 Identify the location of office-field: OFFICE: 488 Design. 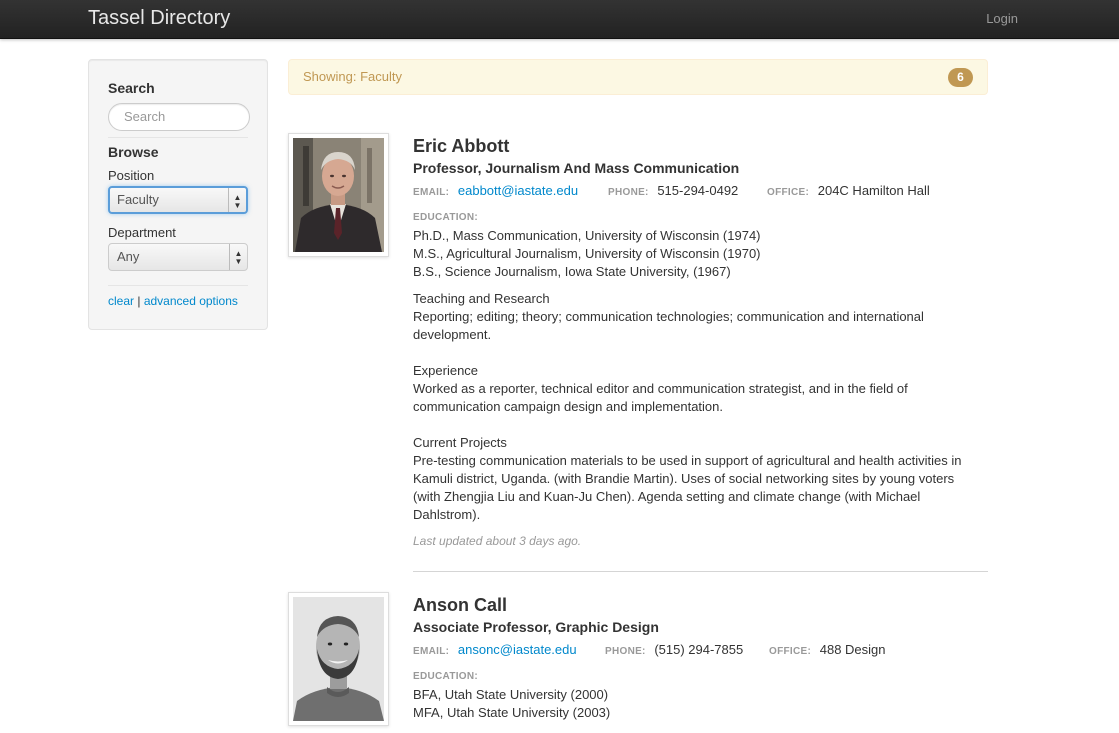
(827, 649).